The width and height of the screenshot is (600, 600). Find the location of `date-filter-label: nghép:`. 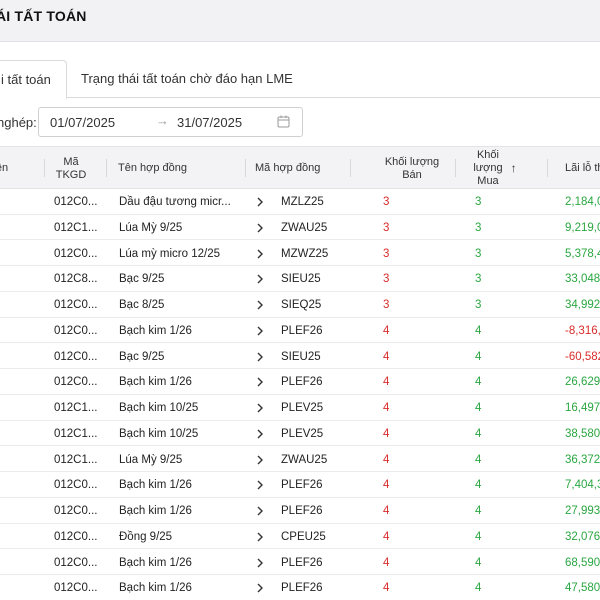

date-filter-label: nghép: is located at coordinates (18, 122).